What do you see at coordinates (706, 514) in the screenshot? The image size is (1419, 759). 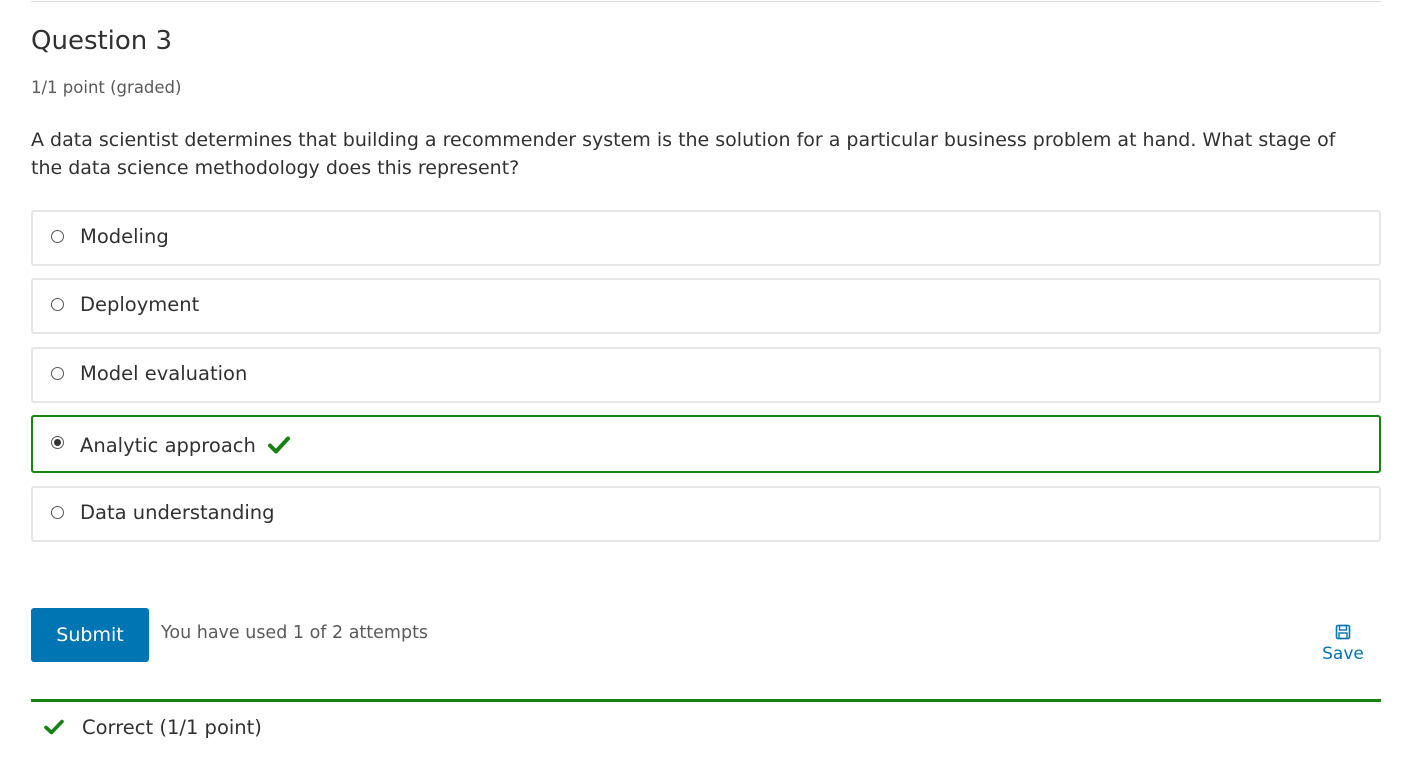 I see `choice-option-data-understanding: Data understanding` at bounding box center [706, 514].